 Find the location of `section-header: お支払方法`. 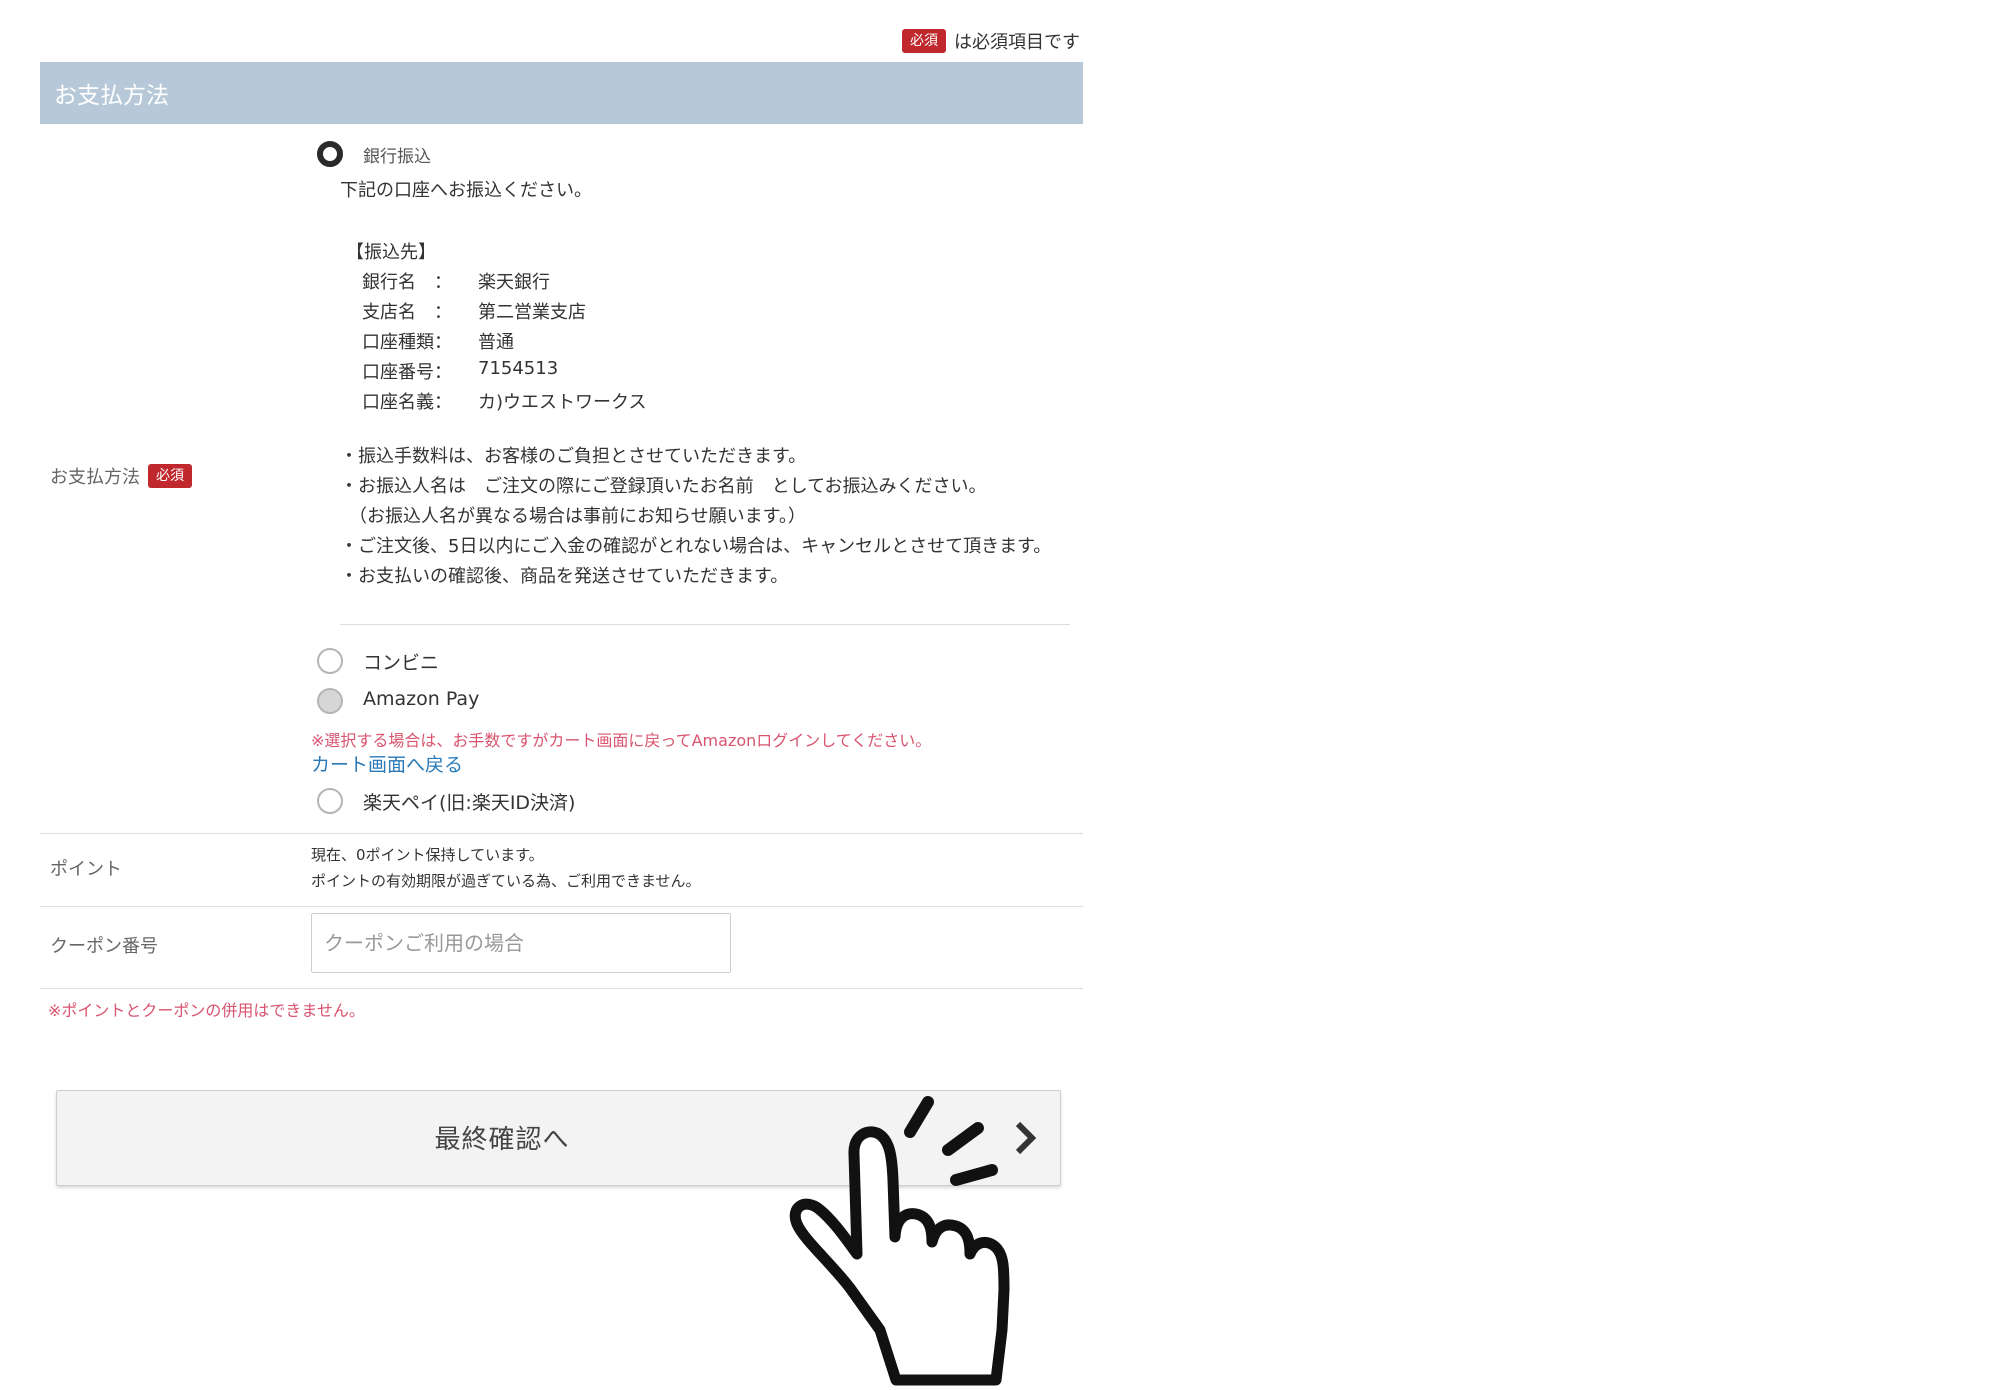

section-header: お支払方法 is located at coordinates (561, 93).